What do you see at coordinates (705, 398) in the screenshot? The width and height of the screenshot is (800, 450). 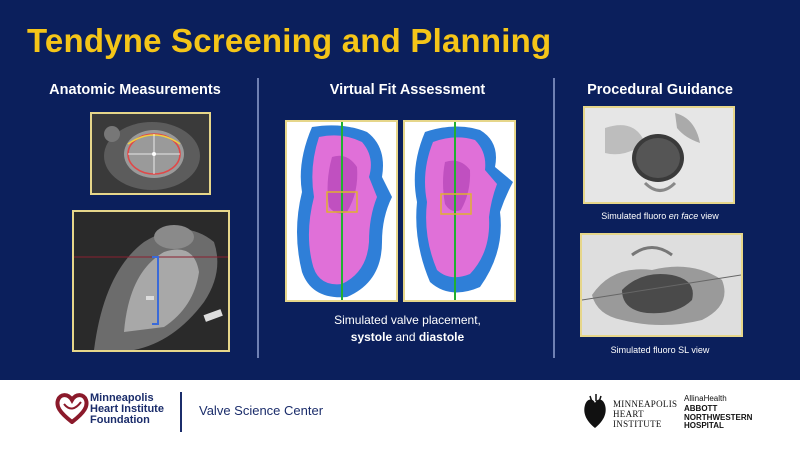 I see `allina-health-label: AllinaHealth` at bounding box center [705, 398].